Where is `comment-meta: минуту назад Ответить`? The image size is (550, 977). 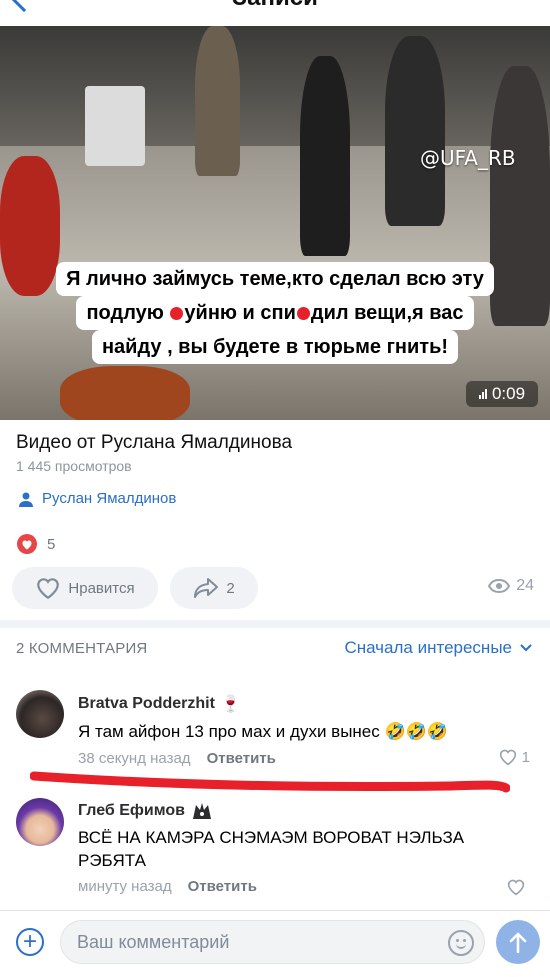
comment-meta: минуту назад Ответить is located at coordinates (167, 886).